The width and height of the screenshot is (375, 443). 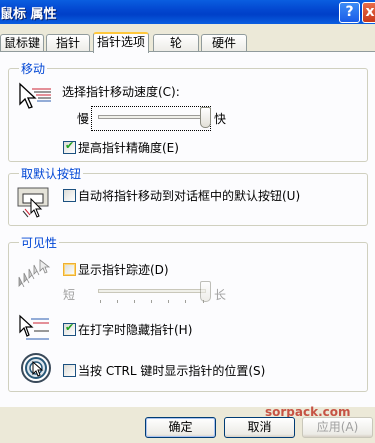 What do you see at coordinates (205, 117) in the screenshot?
I see `speed-slider-thumb` at bounding box center [205, 117].